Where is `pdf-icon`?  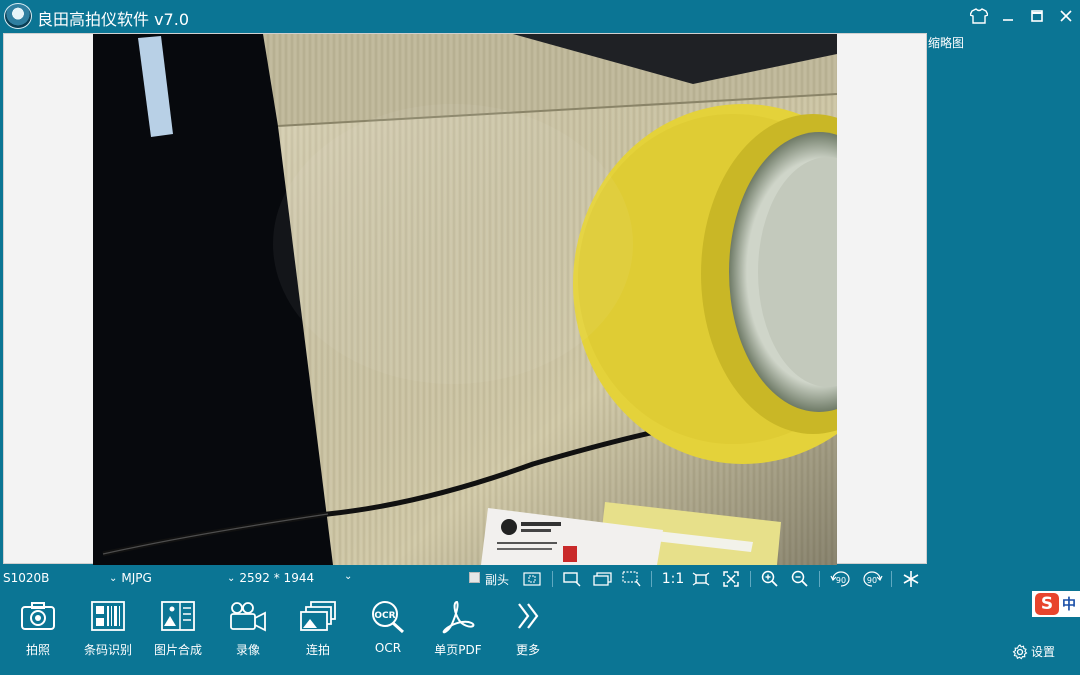
pdf-icon is located at coordinates (458, 617).